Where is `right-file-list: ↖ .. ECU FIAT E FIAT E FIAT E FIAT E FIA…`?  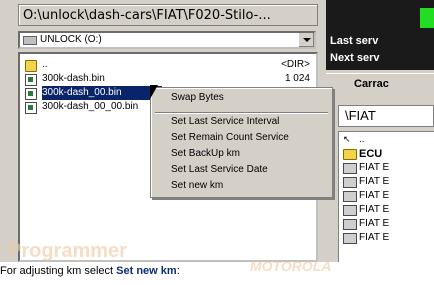 right-file-list: ↖ .. ECU FIAT E FIAT E FIAT E FIAT E FIA… is located at coordinates (386, 196).